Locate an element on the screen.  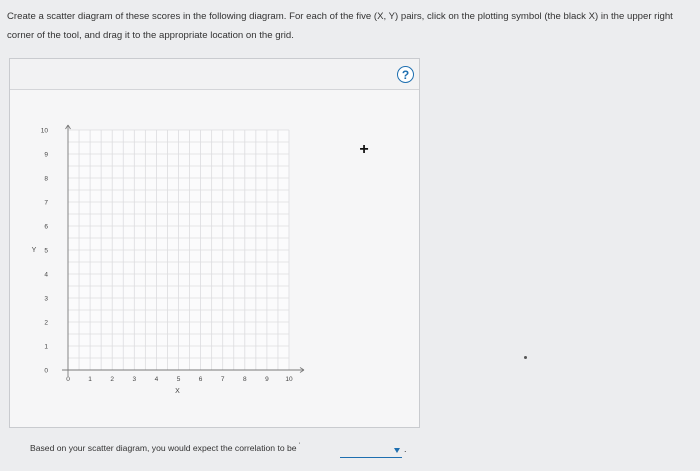
y-tick-label: 1 is located at coordinates (46, 347).